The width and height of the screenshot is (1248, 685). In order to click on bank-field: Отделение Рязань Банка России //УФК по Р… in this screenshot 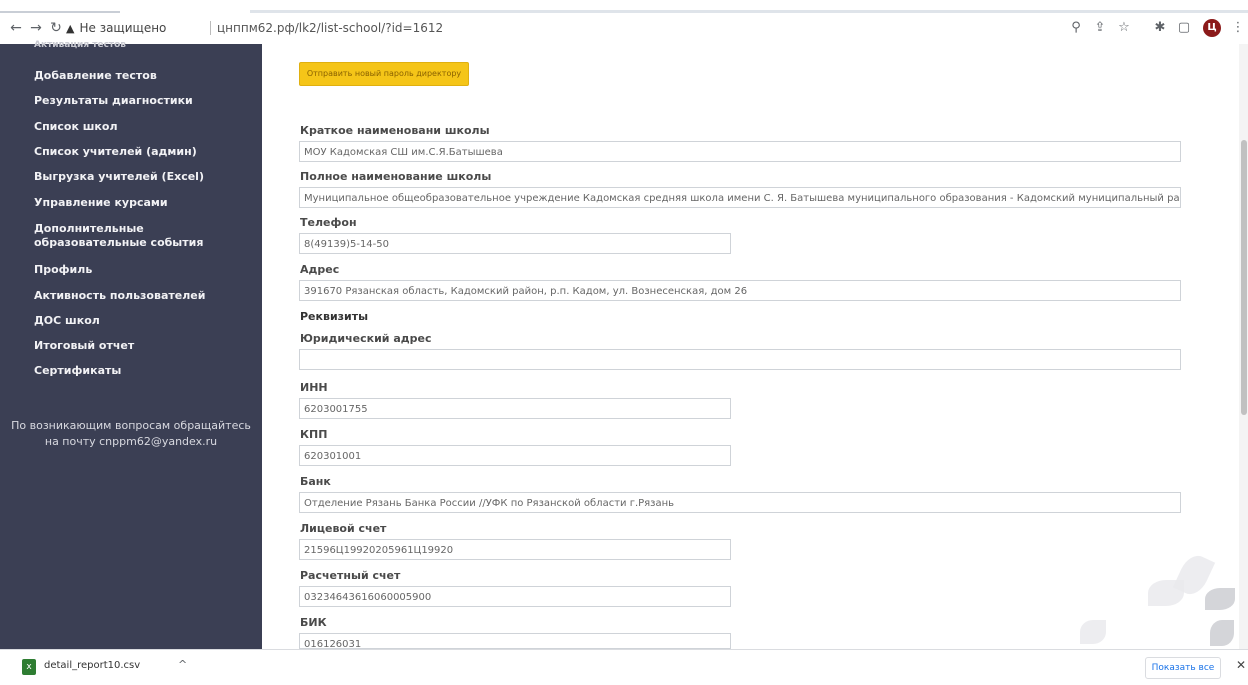, I will do `click(740, 502)`.